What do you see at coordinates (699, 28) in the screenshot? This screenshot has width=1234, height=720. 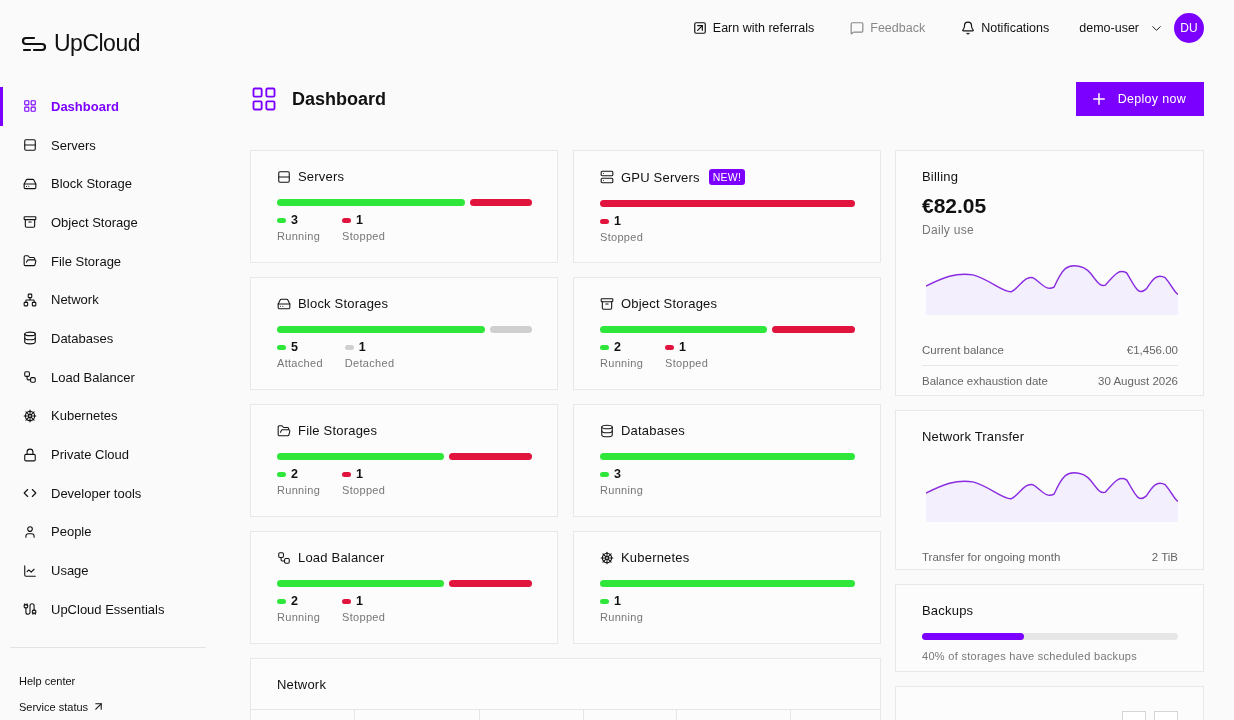 I see `external-link-icon` at bounding box center [699, 28].